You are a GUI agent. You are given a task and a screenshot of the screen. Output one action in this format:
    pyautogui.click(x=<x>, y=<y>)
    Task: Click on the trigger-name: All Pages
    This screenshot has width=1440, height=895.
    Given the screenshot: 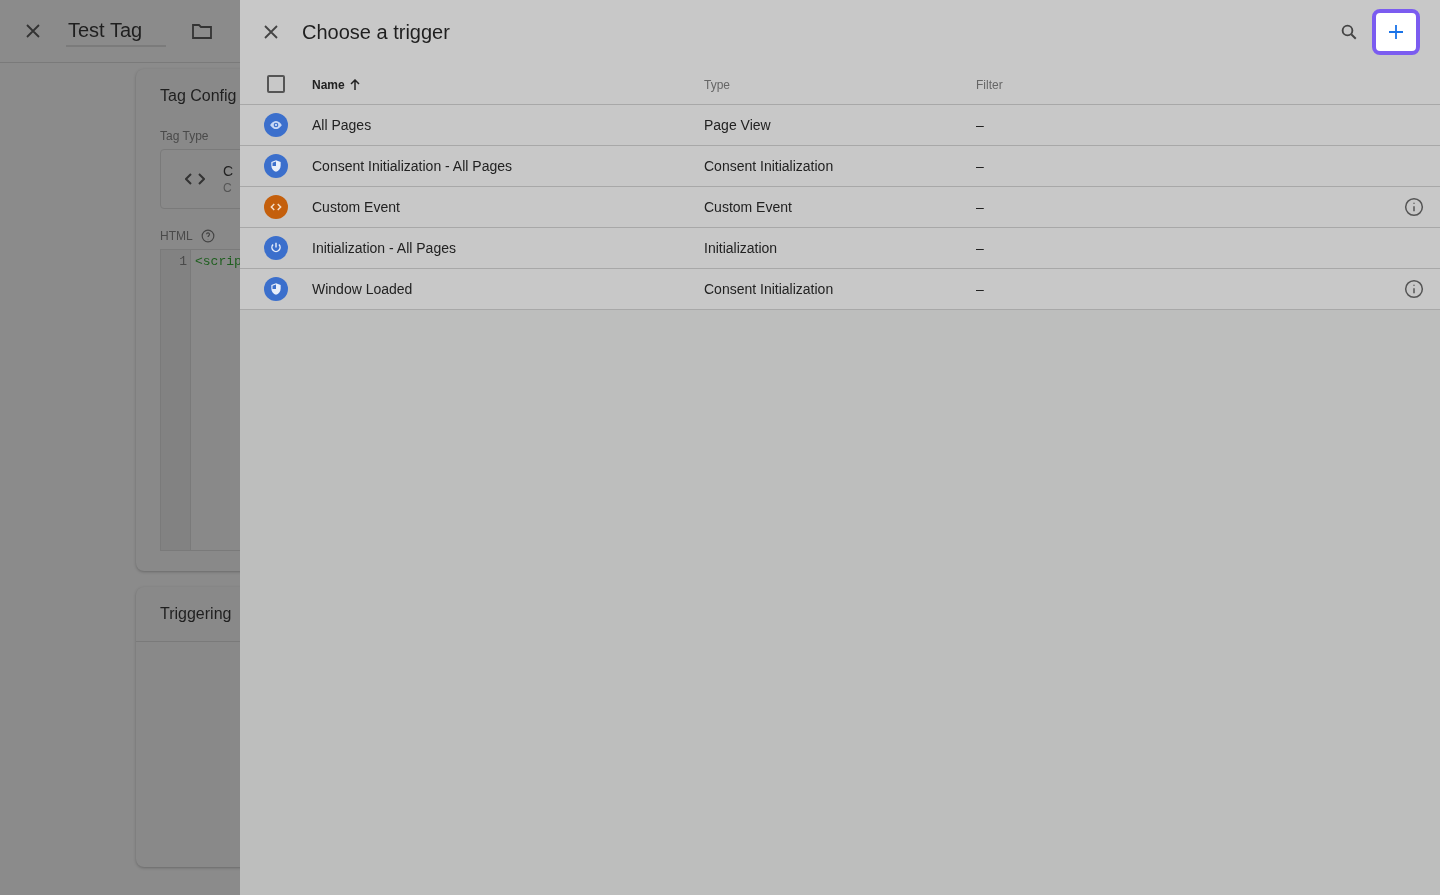 What is the action you would take?
    pyautogui.click(x=342, y=125)
    